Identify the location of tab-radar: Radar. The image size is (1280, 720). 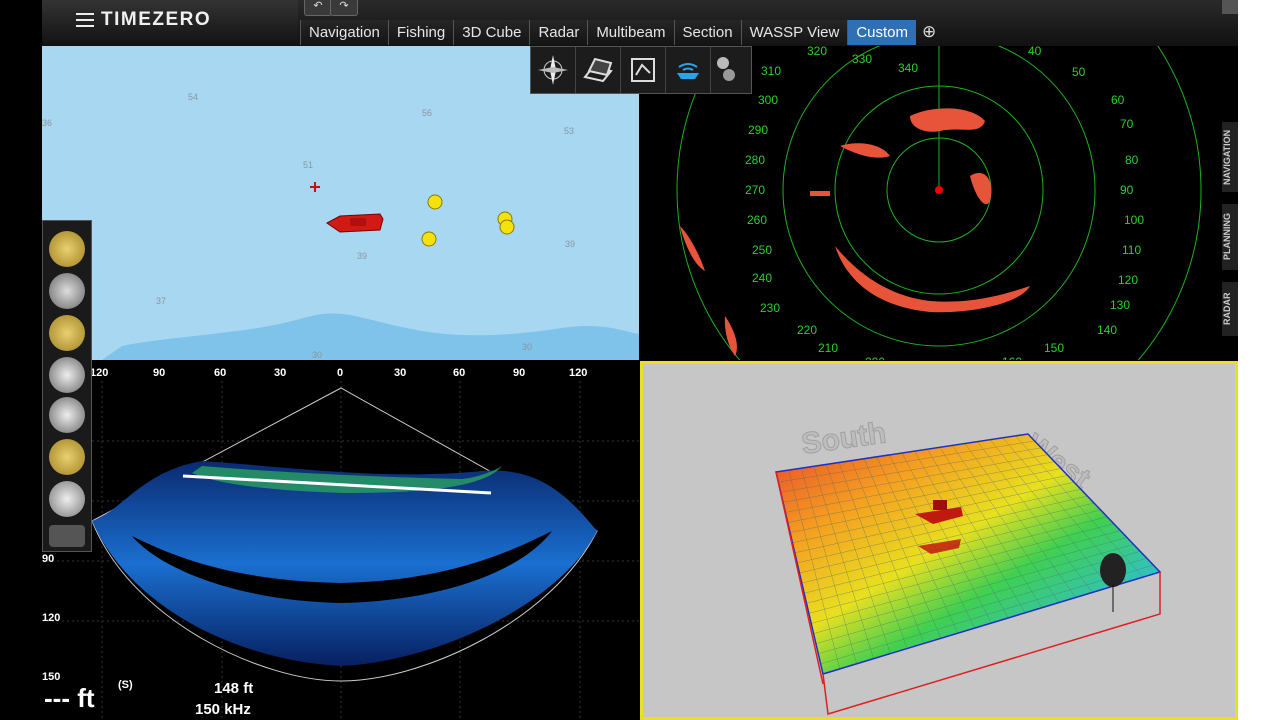
(558, 32).